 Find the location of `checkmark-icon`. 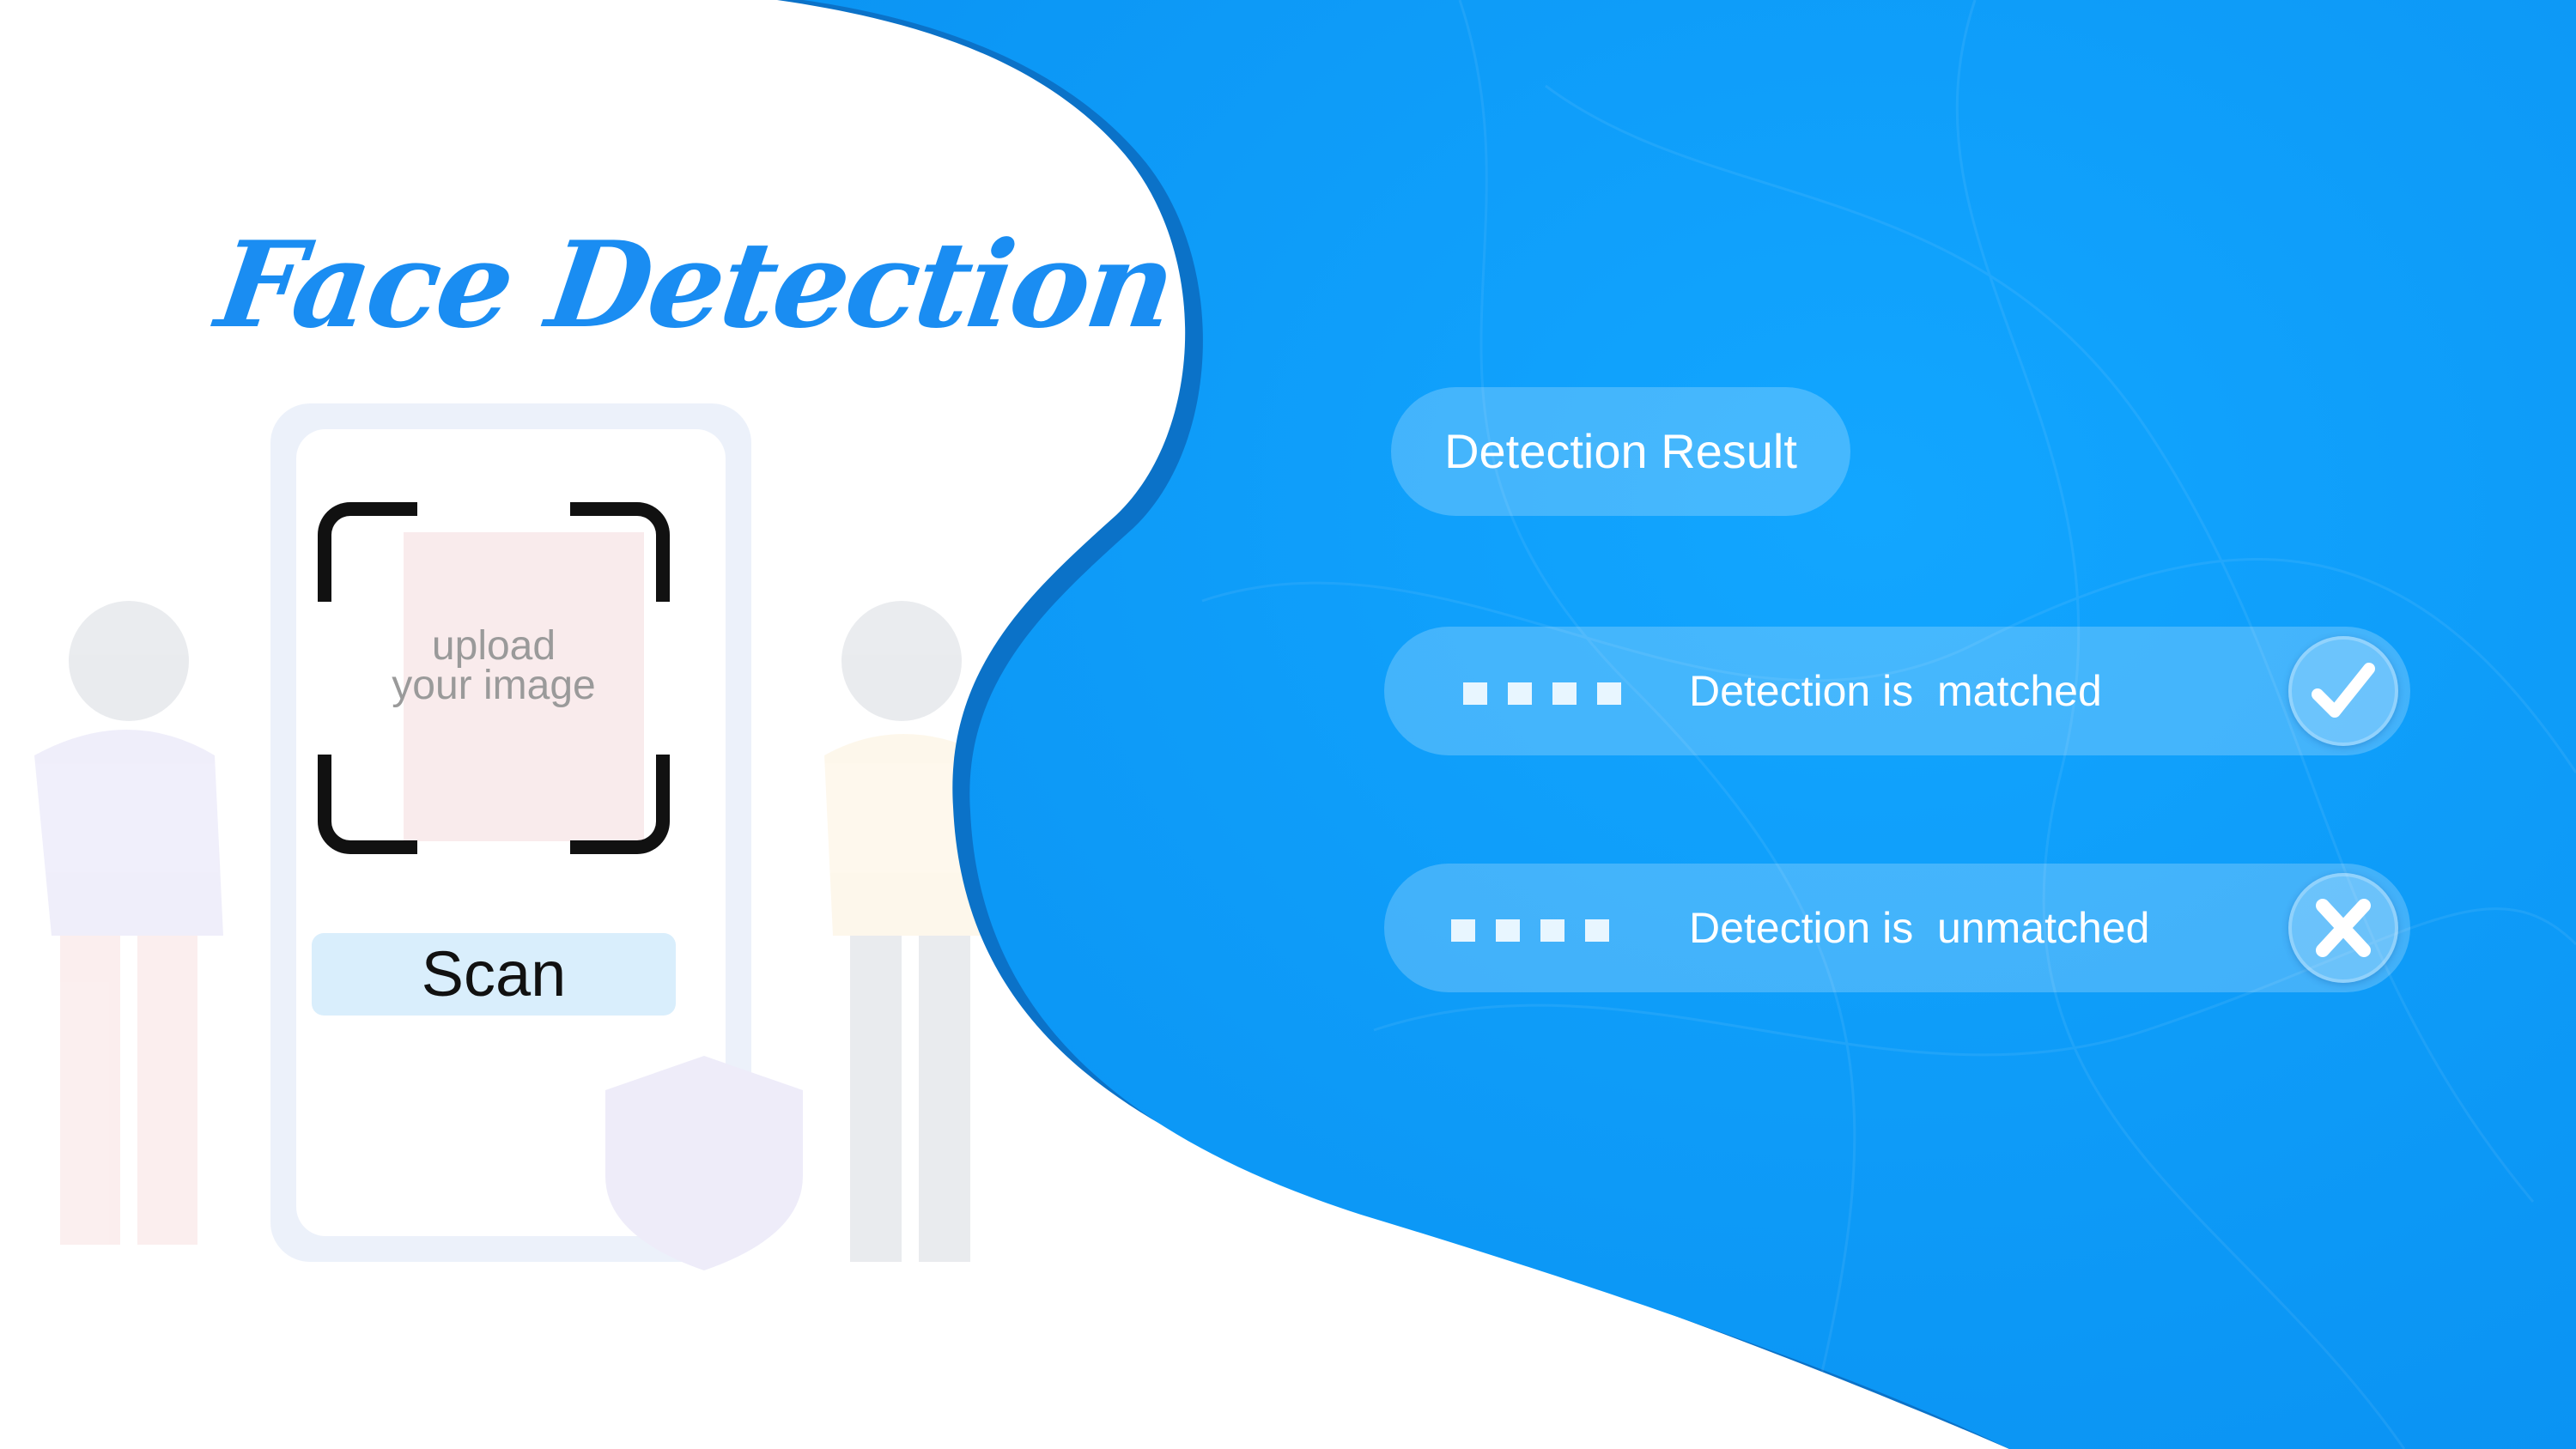

checkmark-icon is located at coordinates (2343, 691).